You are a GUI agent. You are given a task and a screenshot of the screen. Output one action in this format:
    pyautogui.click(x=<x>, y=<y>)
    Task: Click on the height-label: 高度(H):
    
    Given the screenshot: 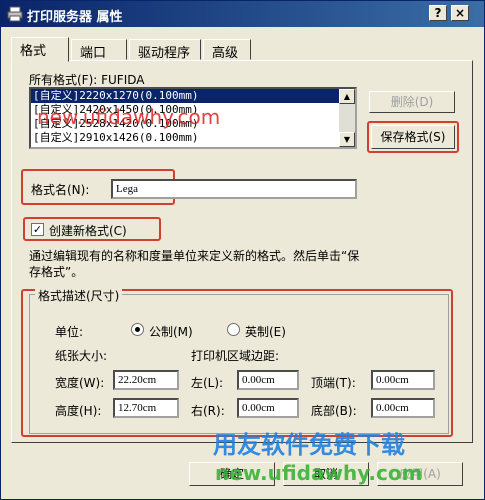 What is the action you would take?
    pyautogui.click(x=78, y=411)
    